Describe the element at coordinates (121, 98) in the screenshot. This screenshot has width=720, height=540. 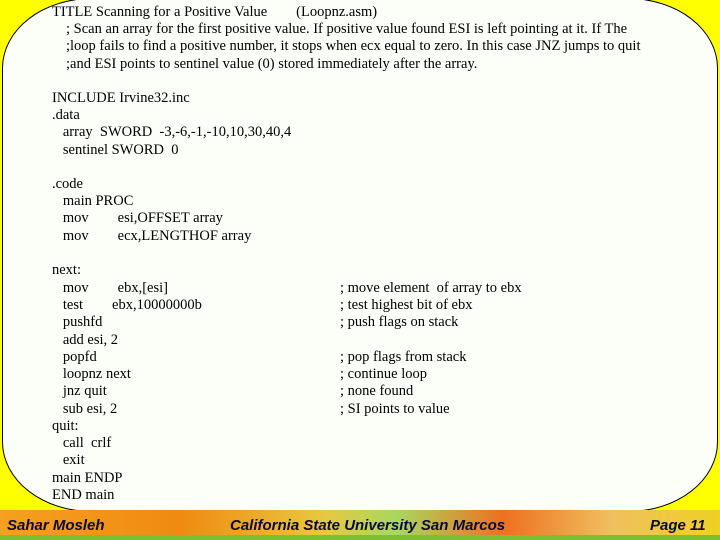
I see `code-line: INCLUDE Irvine32.inc` at that location.